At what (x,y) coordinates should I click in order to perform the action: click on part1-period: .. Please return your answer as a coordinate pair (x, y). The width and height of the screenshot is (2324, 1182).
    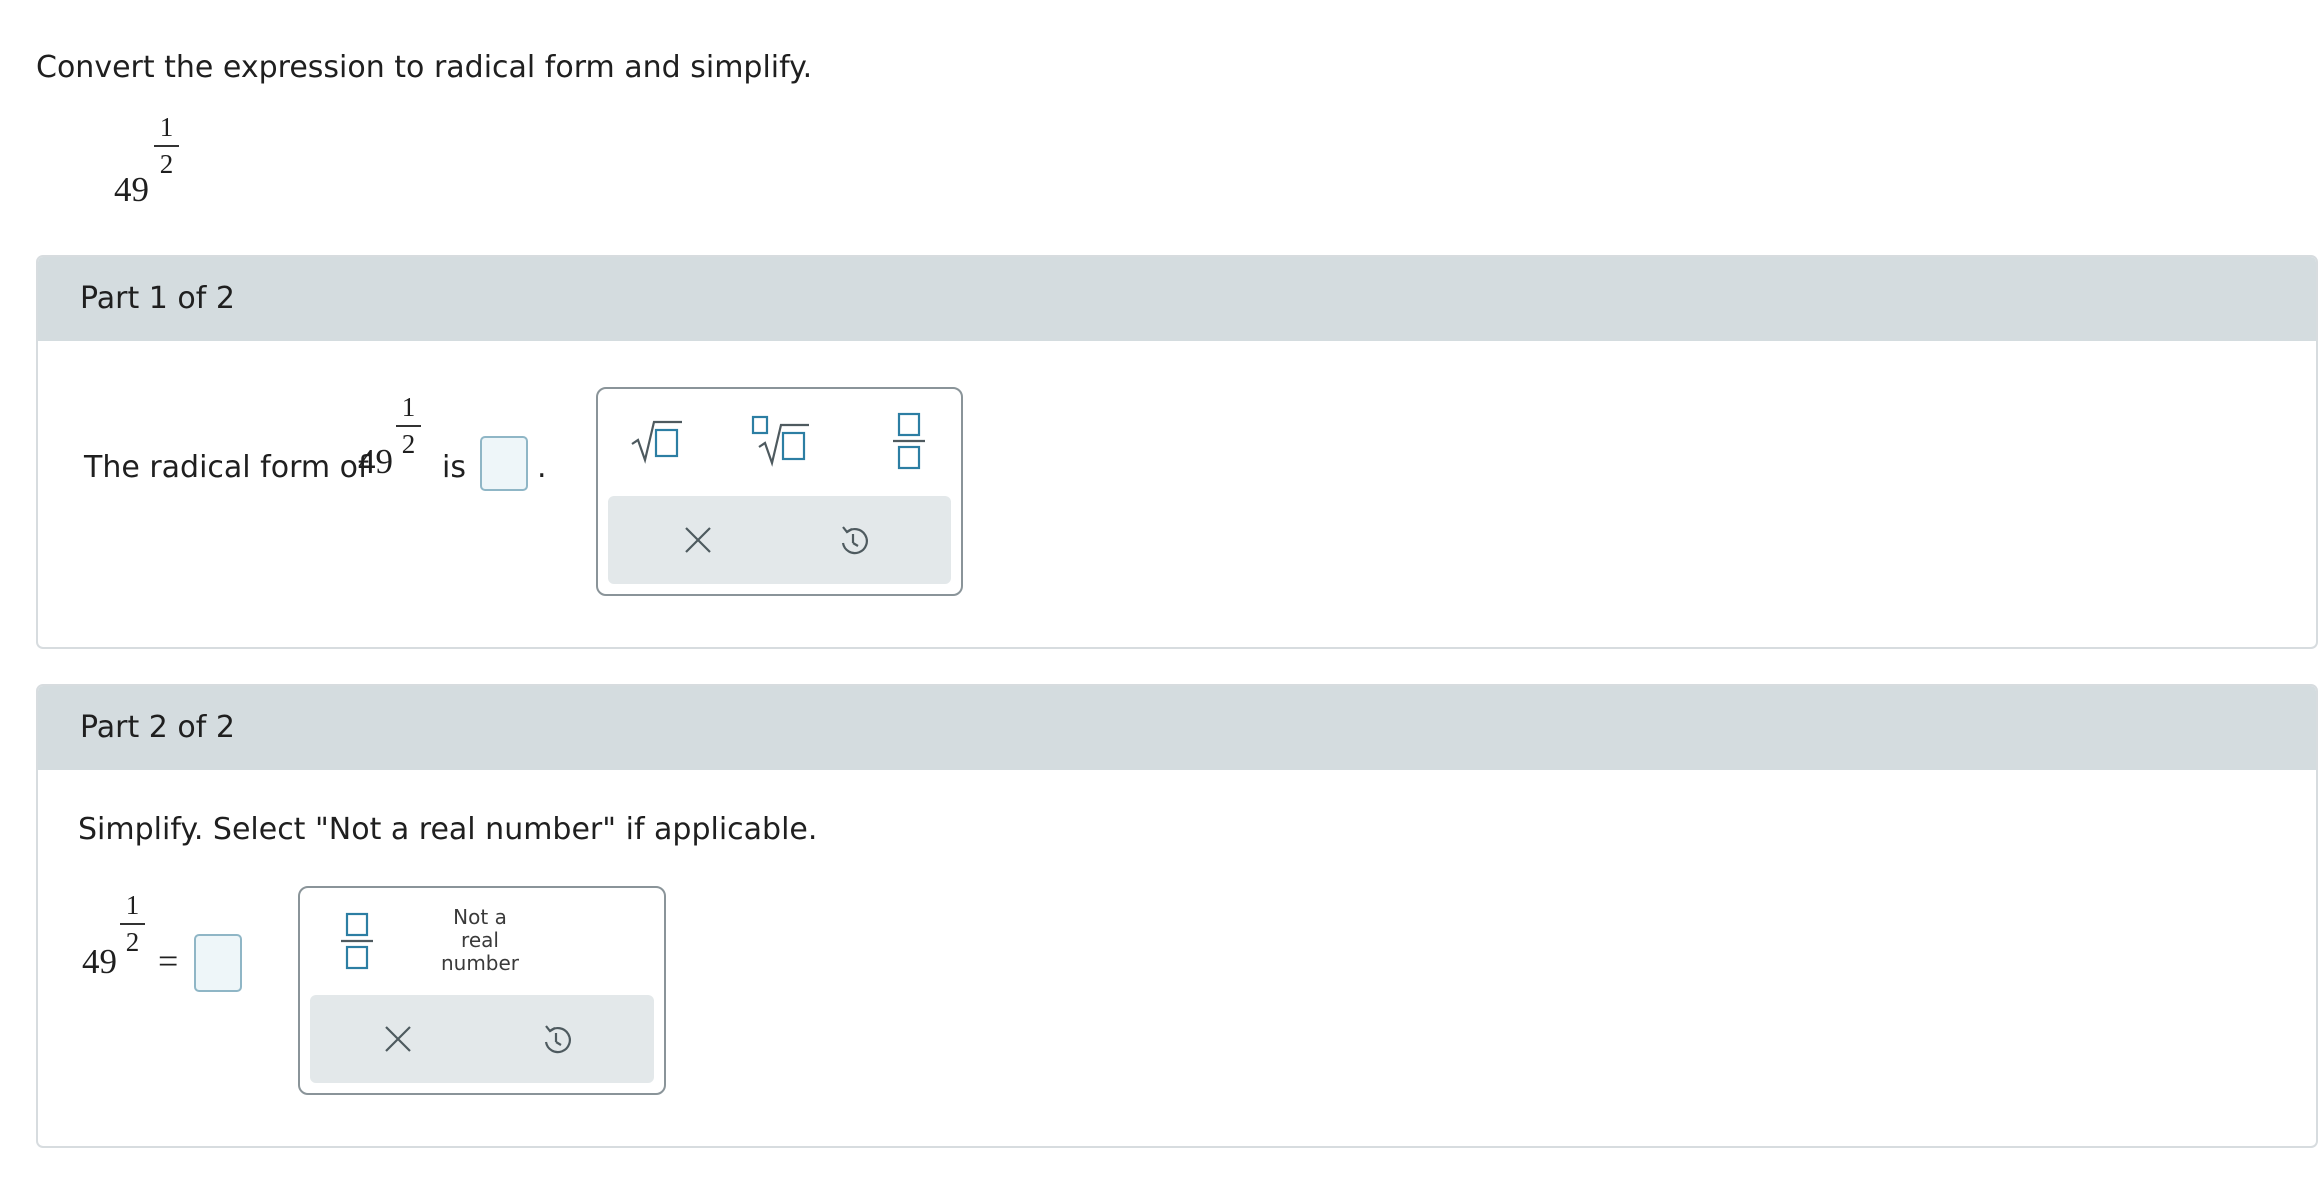
    Looking at the image, I should click on (542, 467).